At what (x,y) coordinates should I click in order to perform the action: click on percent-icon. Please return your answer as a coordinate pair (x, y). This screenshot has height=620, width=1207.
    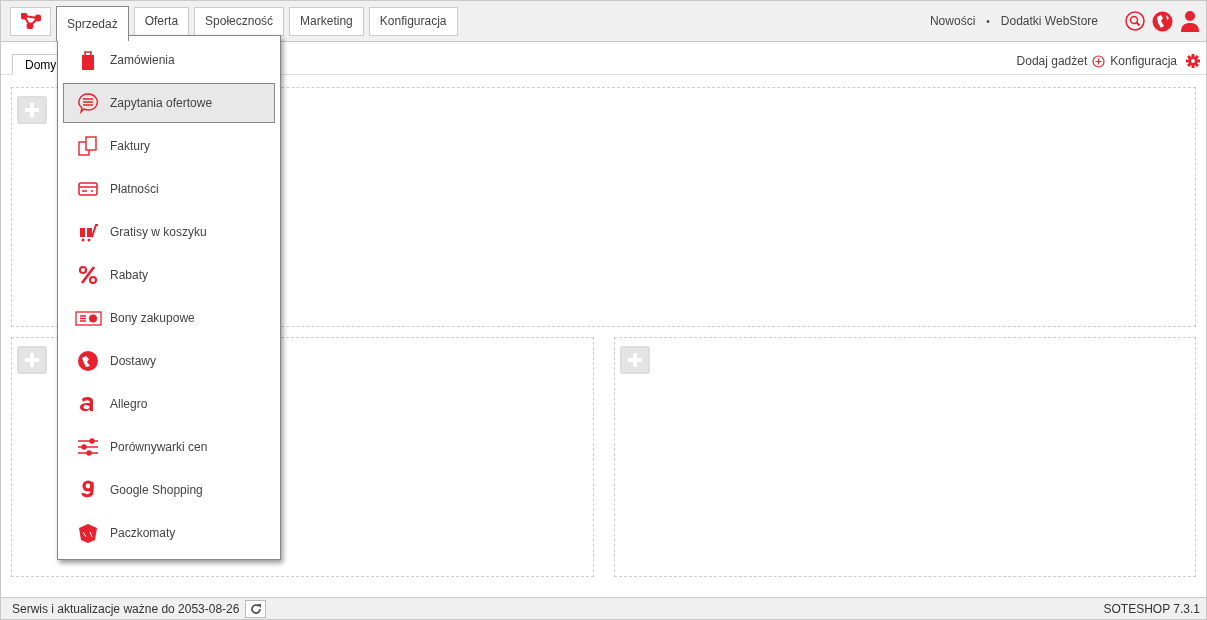
    Looking at the image, I should click on (88, 275).